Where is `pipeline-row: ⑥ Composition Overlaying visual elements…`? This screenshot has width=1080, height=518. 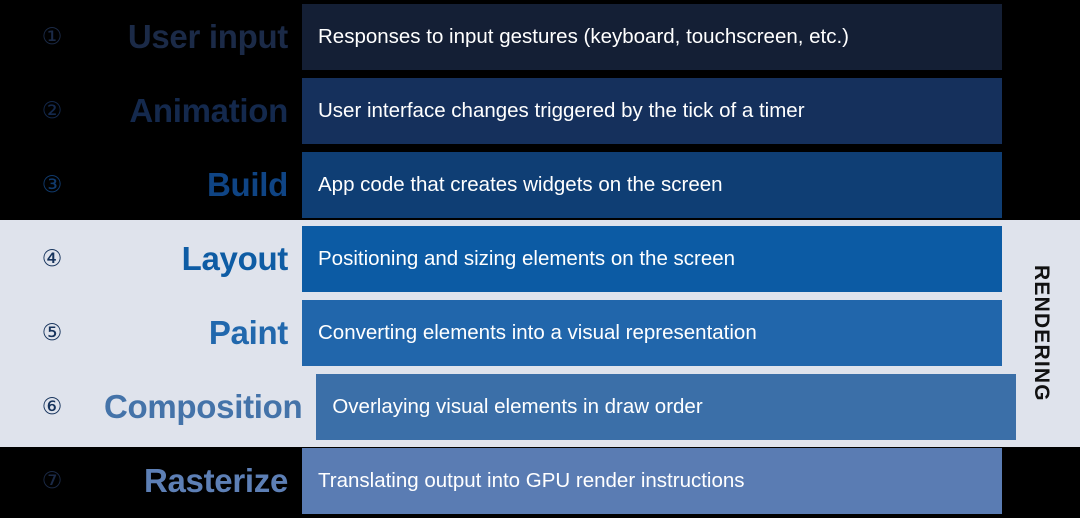
pipeline-row: ⑥ Composition Overlaying visual elements… is located at coordinates (540, 407).